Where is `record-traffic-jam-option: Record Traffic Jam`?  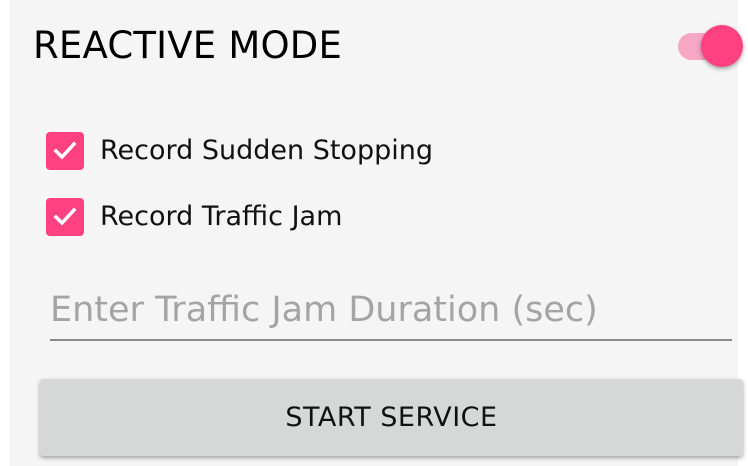 record-traffic-jam-option: Record Traffic Jam is located at coordinates (194, 217).